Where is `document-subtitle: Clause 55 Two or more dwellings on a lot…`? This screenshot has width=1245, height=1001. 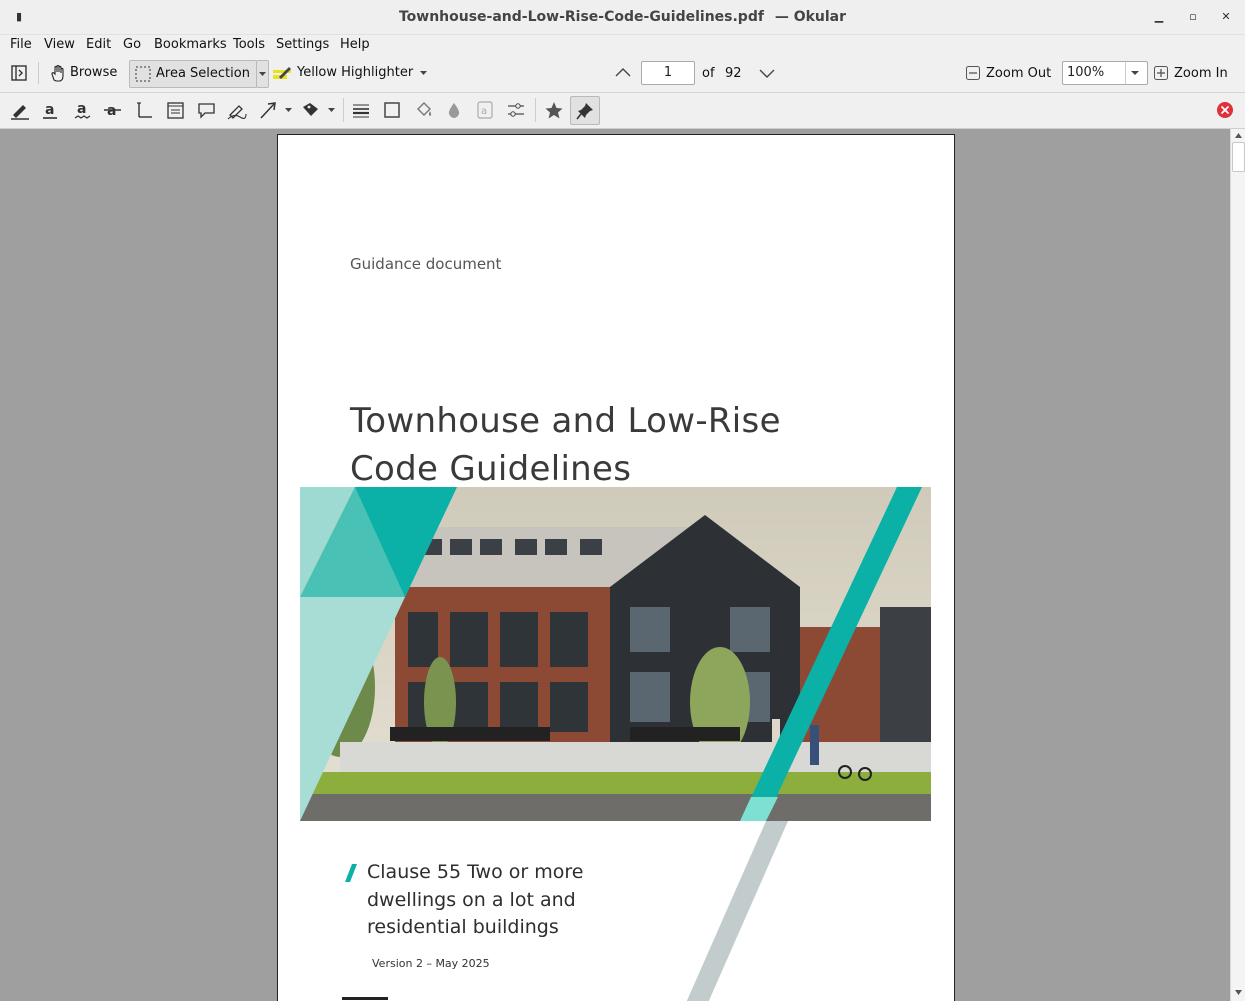
document-subtitle: Clause 55 Two or more dwellings on a lot… is located at coordinates (475, 900).